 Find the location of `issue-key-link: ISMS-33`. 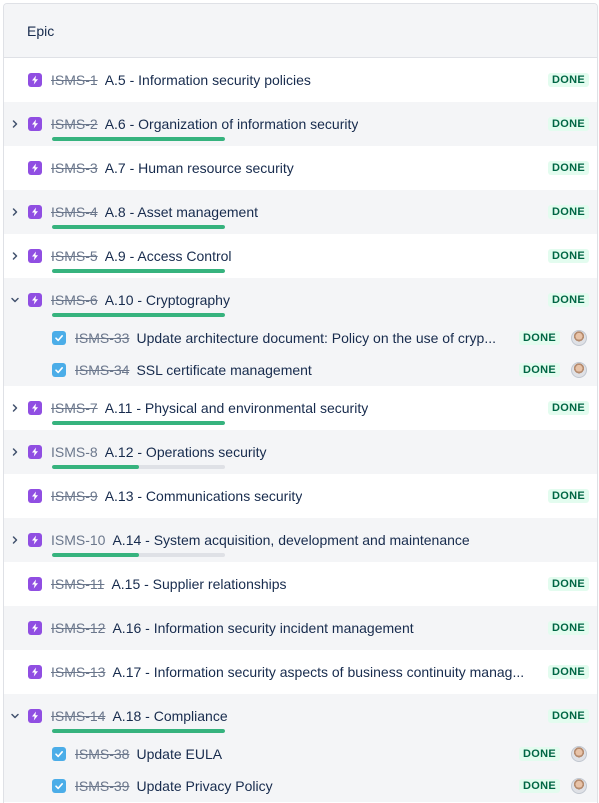

issue-key-link: ISMS-33 is located at coordinates (102, 338).